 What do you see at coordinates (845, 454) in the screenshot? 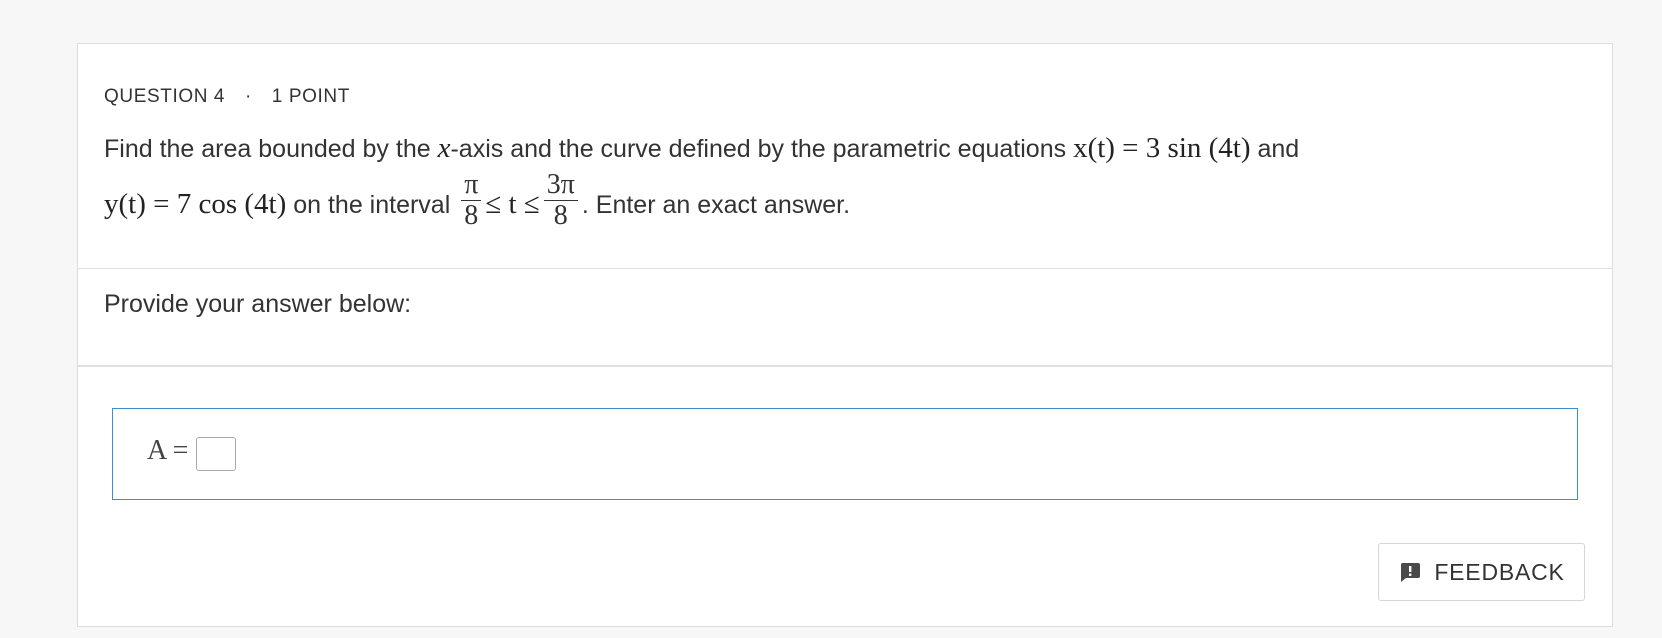
I see `answer-container: A =` at bounding box center [845, 454].